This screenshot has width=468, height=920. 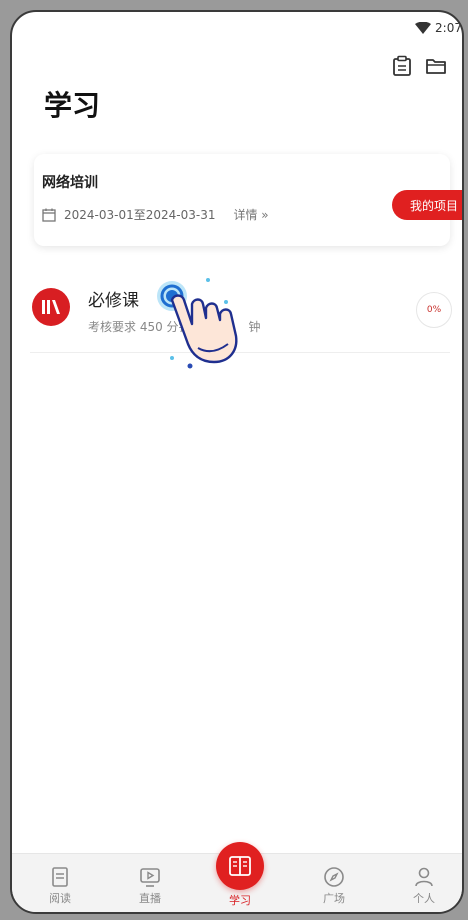 What do you see at coordinates (448, 28) in the screenshot?
I see `status-time: 2:07` at bounding box center [448, 28].